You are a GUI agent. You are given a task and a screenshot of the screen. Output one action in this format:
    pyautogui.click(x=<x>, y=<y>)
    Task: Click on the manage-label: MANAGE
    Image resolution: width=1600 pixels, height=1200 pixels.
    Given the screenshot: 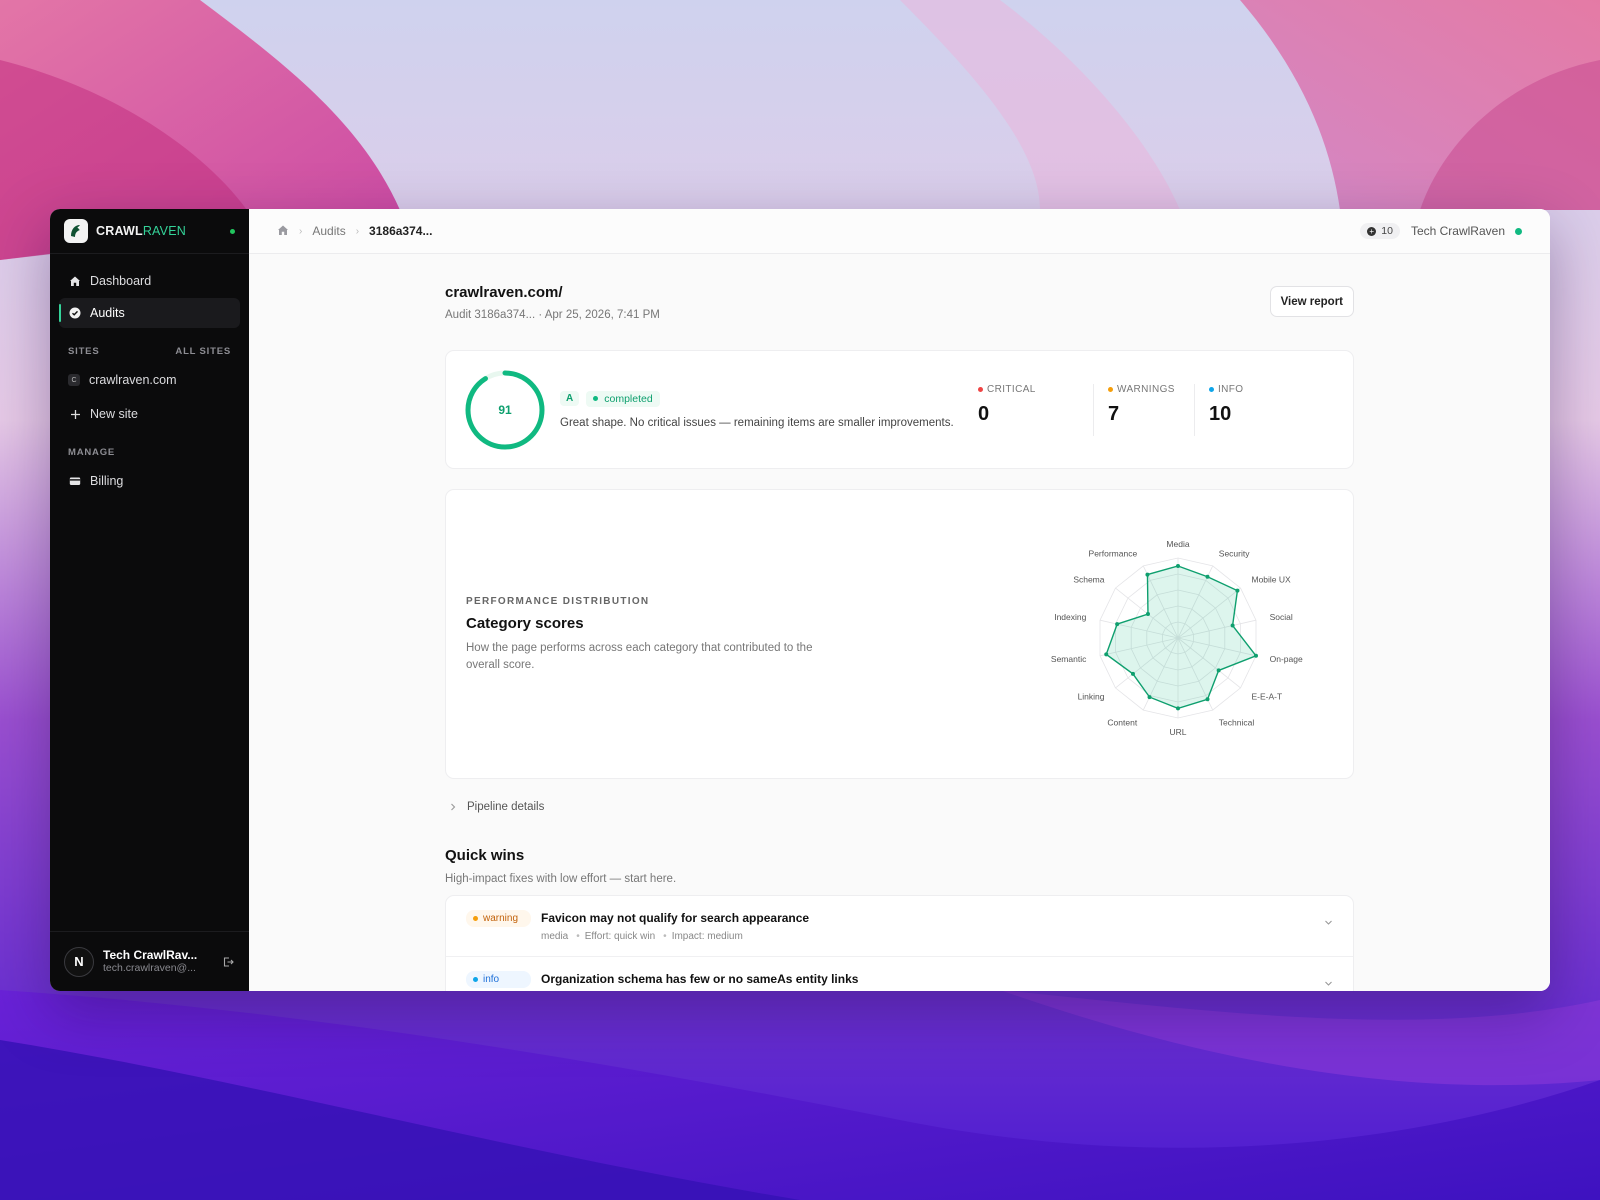 What is the action you would take?
    pyautogui.click(x=92, y=452)
    